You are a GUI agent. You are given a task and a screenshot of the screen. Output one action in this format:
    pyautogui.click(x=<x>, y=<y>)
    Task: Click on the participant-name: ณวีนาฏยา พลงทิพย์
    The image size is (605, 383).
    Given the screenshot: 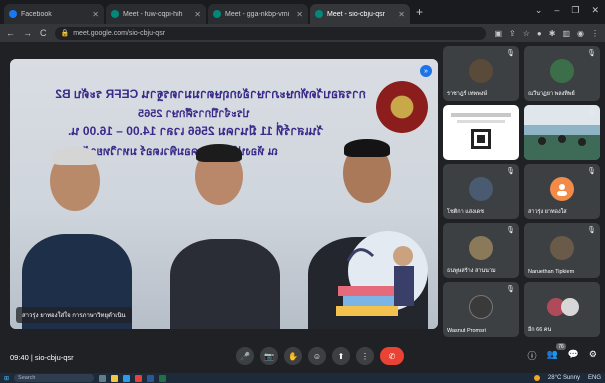 What is the action you would take?
    pyautogui.click(x=551, y=94)
    